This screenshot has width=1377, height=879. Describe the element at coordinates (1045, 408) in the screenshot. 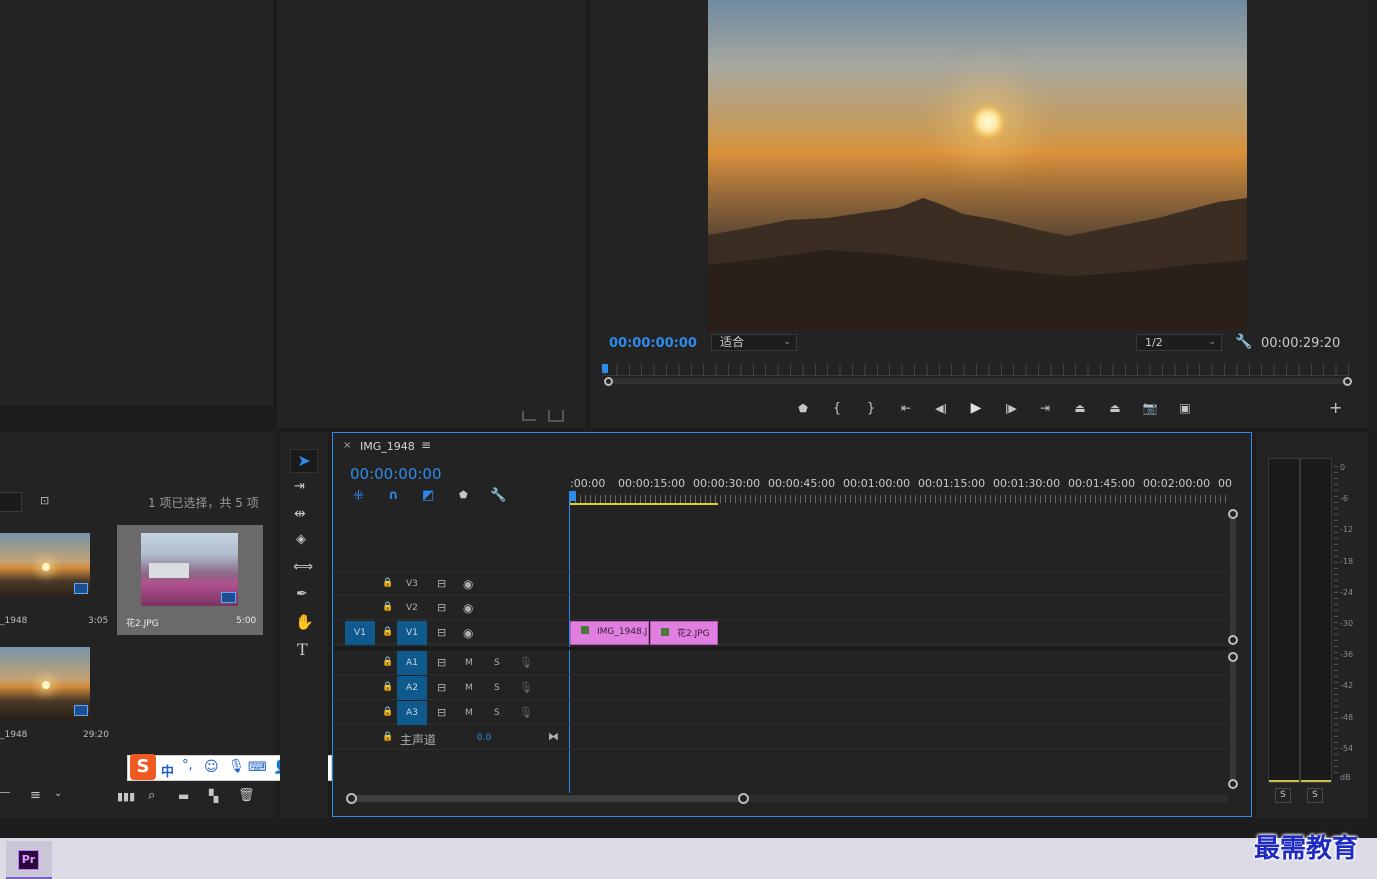

I see `go-to-out-icon: ⇥` at that location.